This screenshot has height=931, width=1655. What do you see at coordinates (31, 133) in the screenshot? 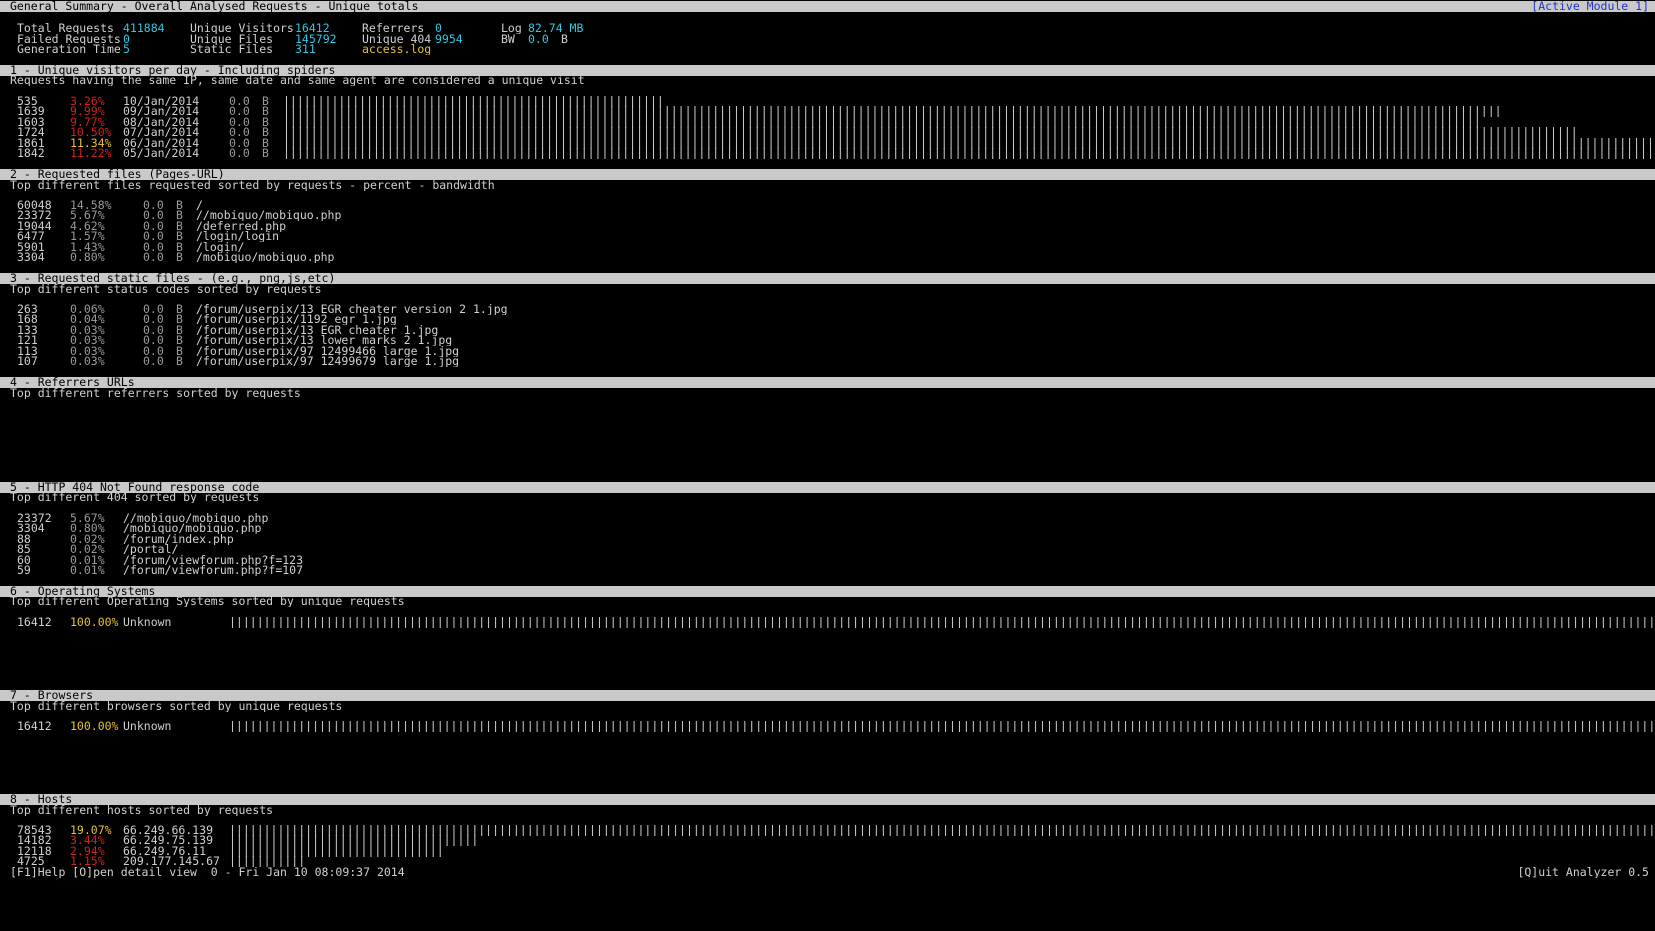
I see `hits-value: 1724` at bounding box center [31, 133].